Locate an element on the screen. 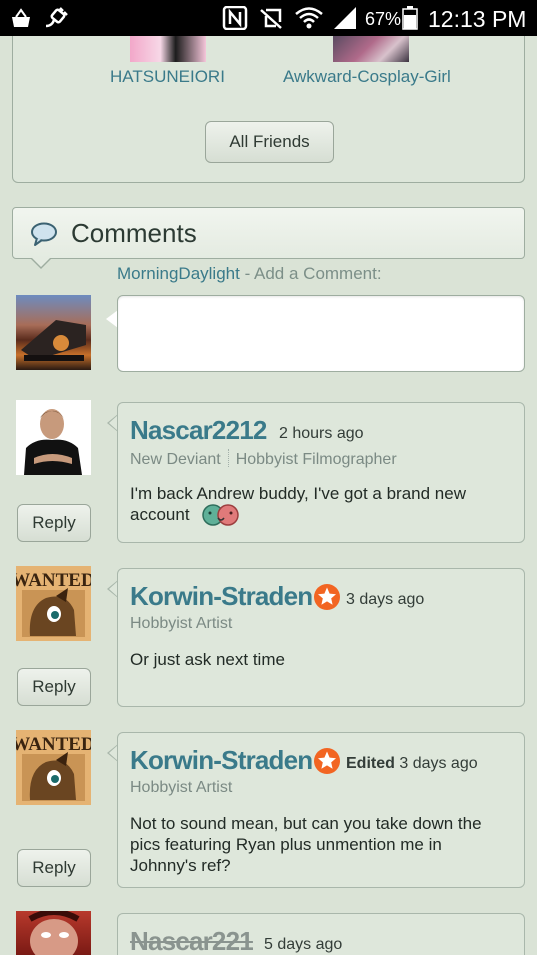  comment-author-link: Nascar2212 is located at coordinates (198, 430).